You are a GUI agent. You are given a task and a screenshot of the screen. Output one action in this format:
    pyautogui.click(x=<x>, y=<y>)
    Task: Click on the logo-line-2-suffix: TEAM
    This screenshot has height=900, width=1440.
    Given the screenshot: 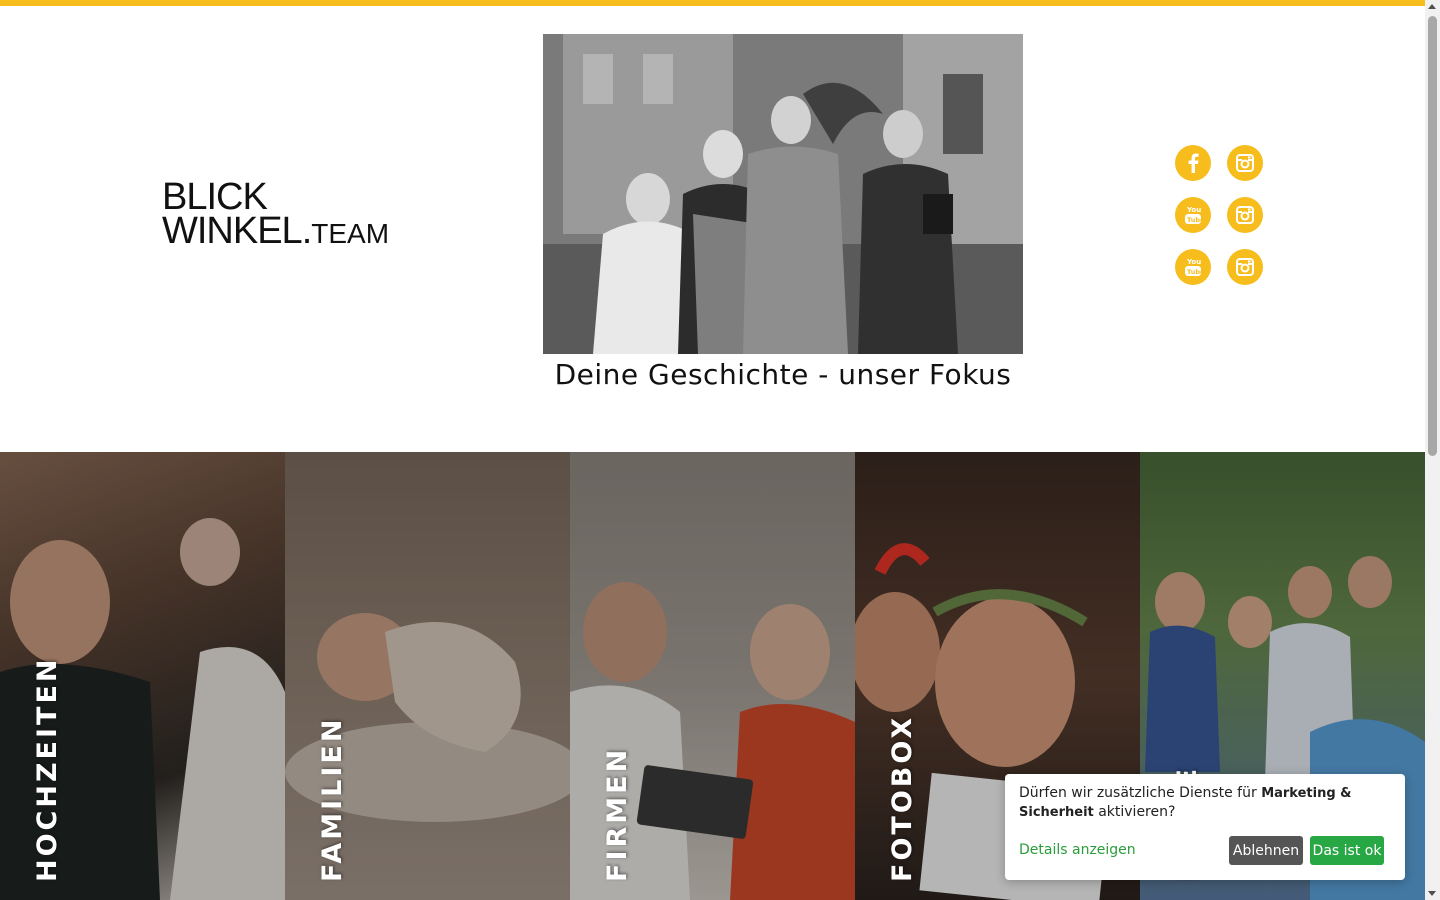 What is the action you would take?
    pyautogui.click(x=350, y=233)
    